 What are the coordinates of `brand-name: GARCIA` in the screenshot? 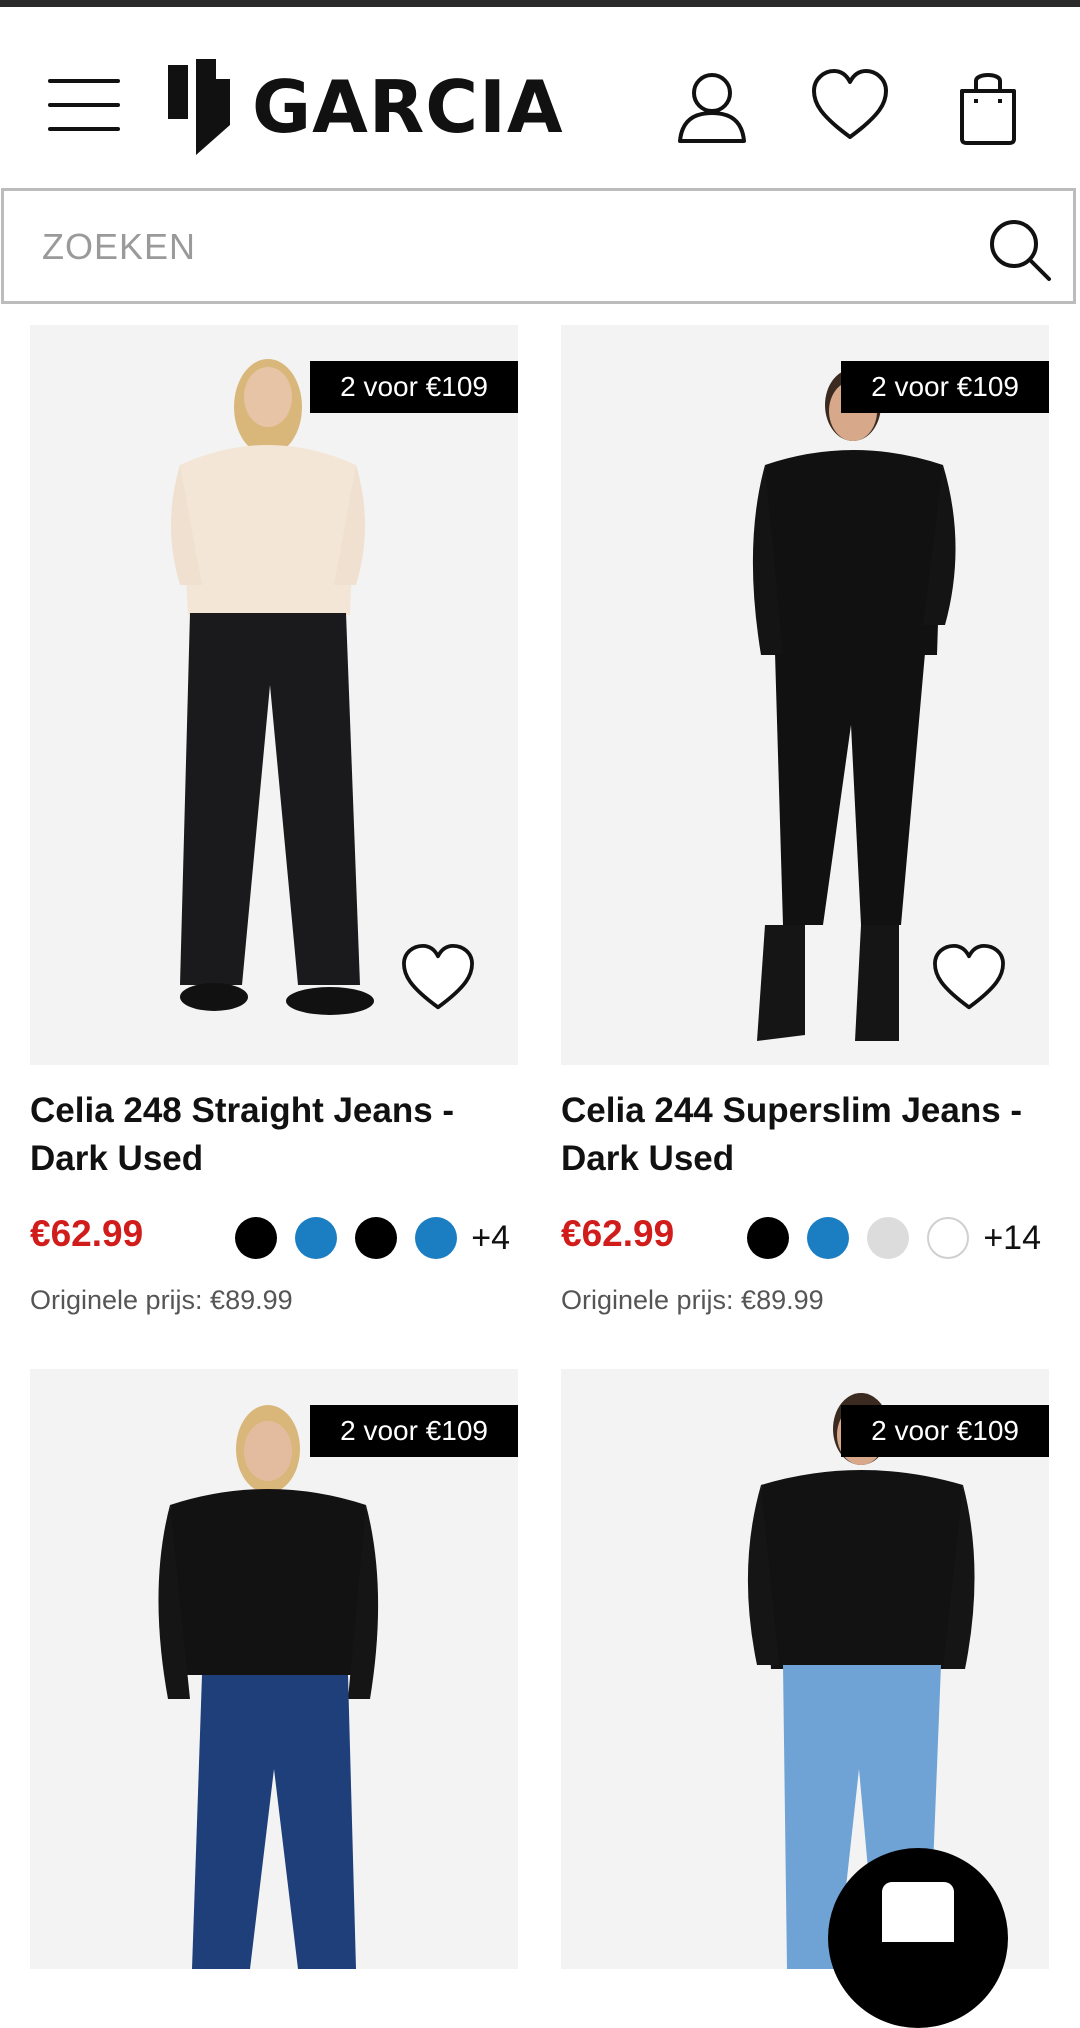 It's located at (408, 107).